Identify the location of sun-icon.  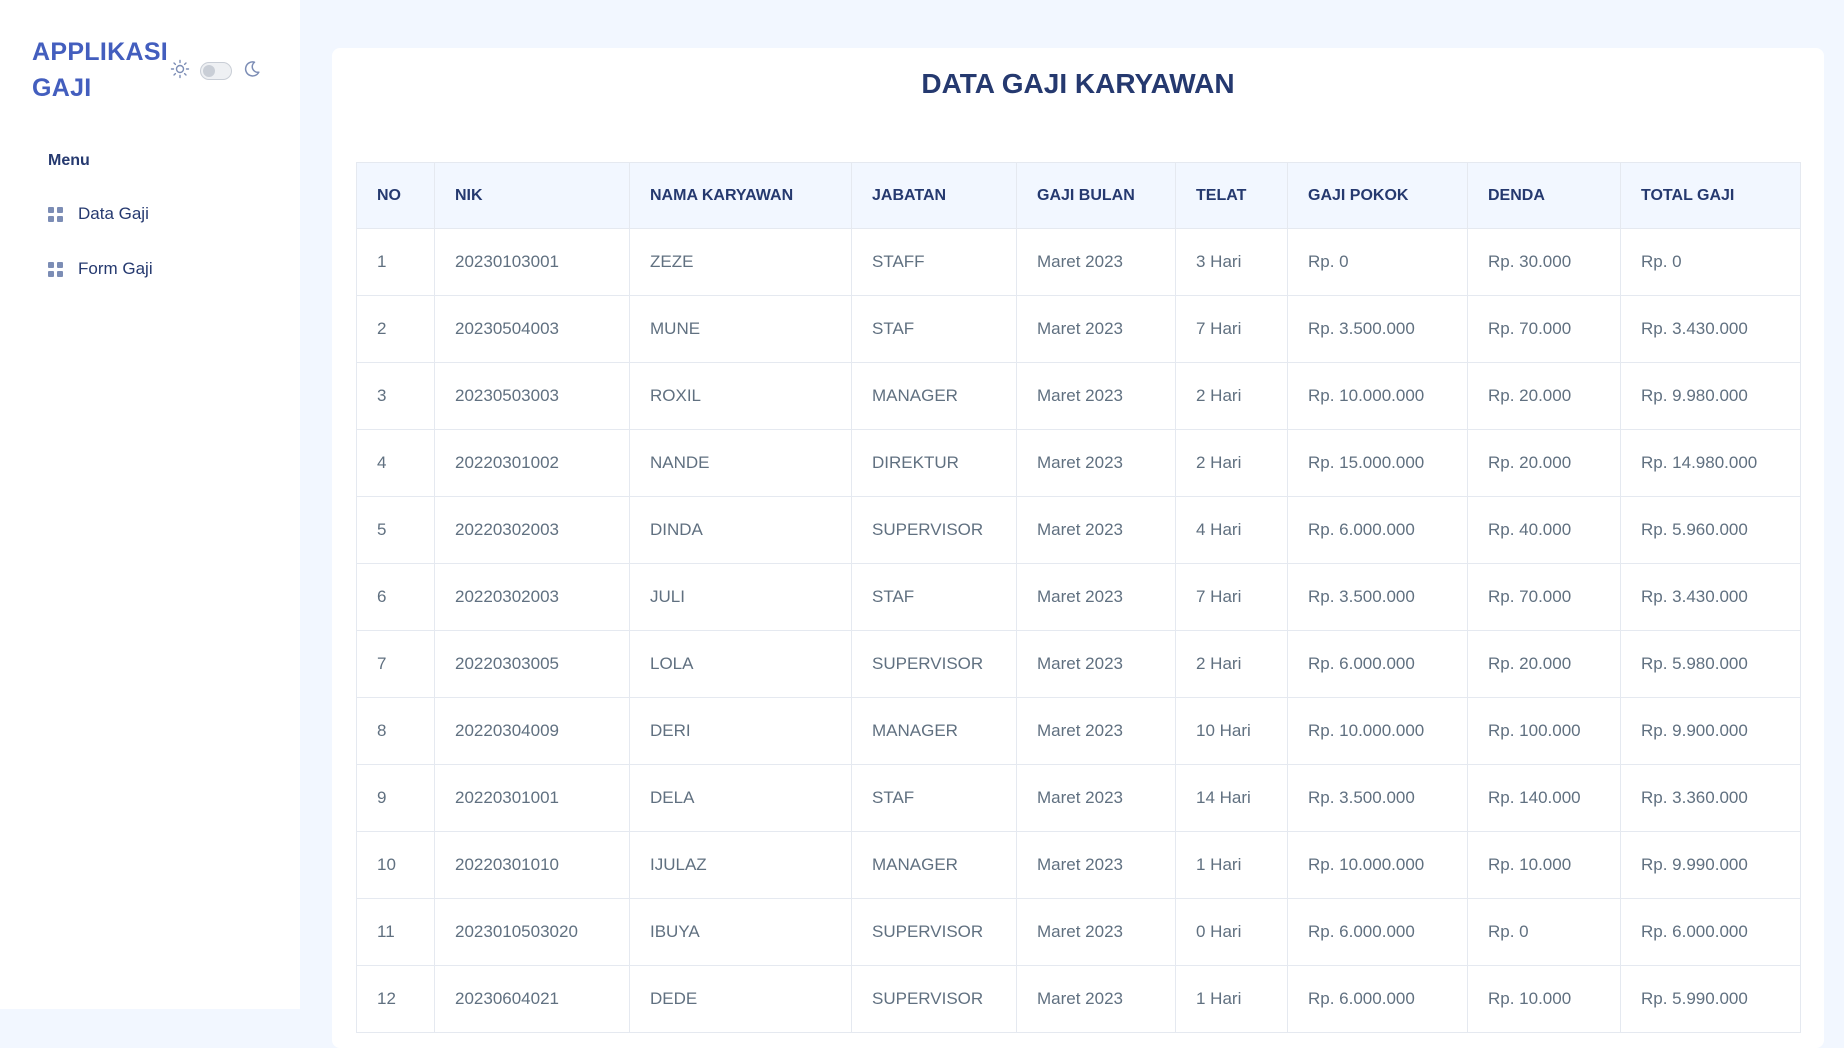
(180, 71).